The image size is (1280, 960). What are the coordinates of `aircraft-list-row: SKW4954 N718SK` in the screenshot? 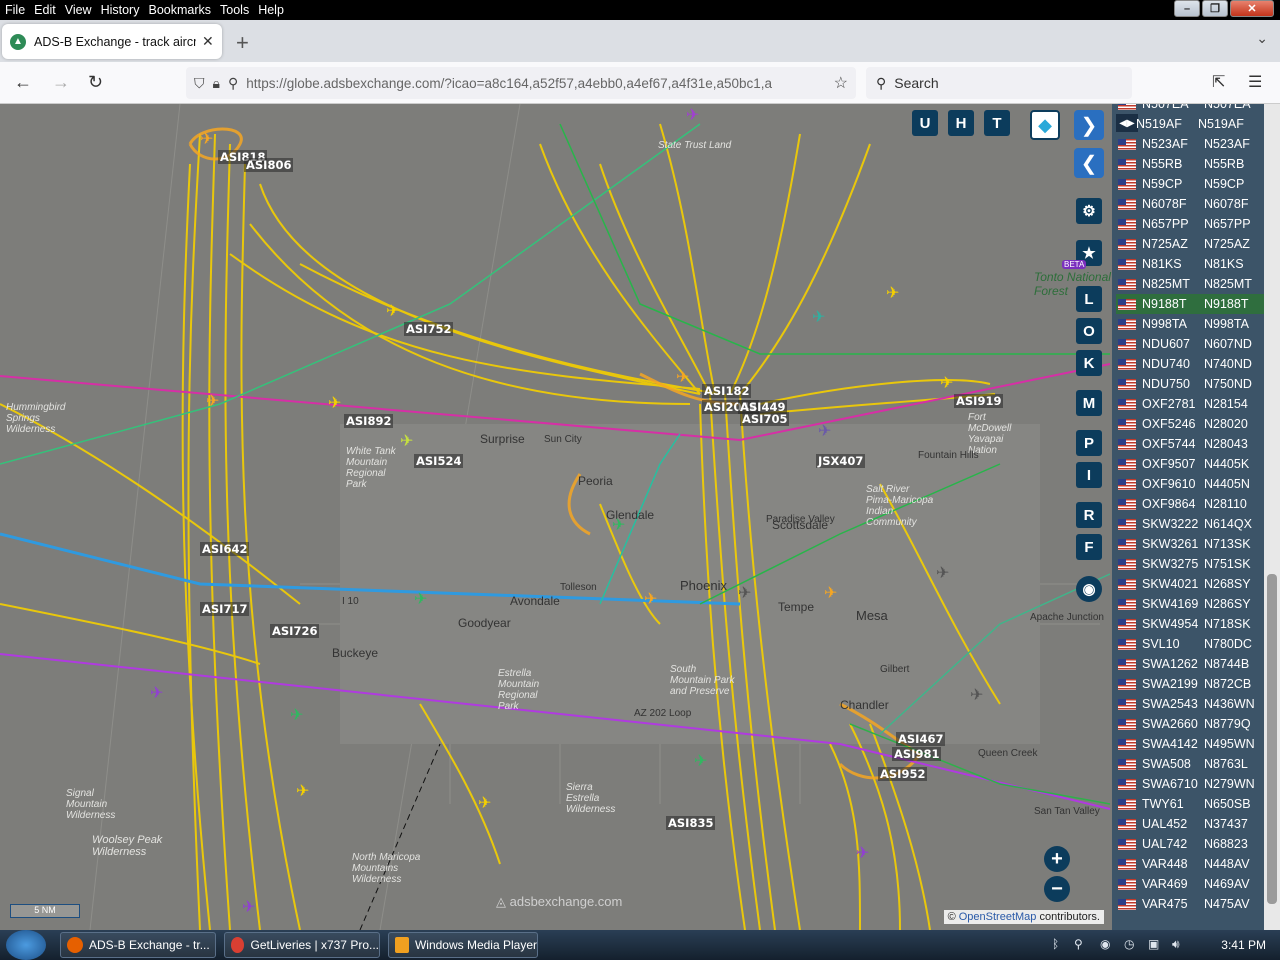 It's located at (1190, 624).